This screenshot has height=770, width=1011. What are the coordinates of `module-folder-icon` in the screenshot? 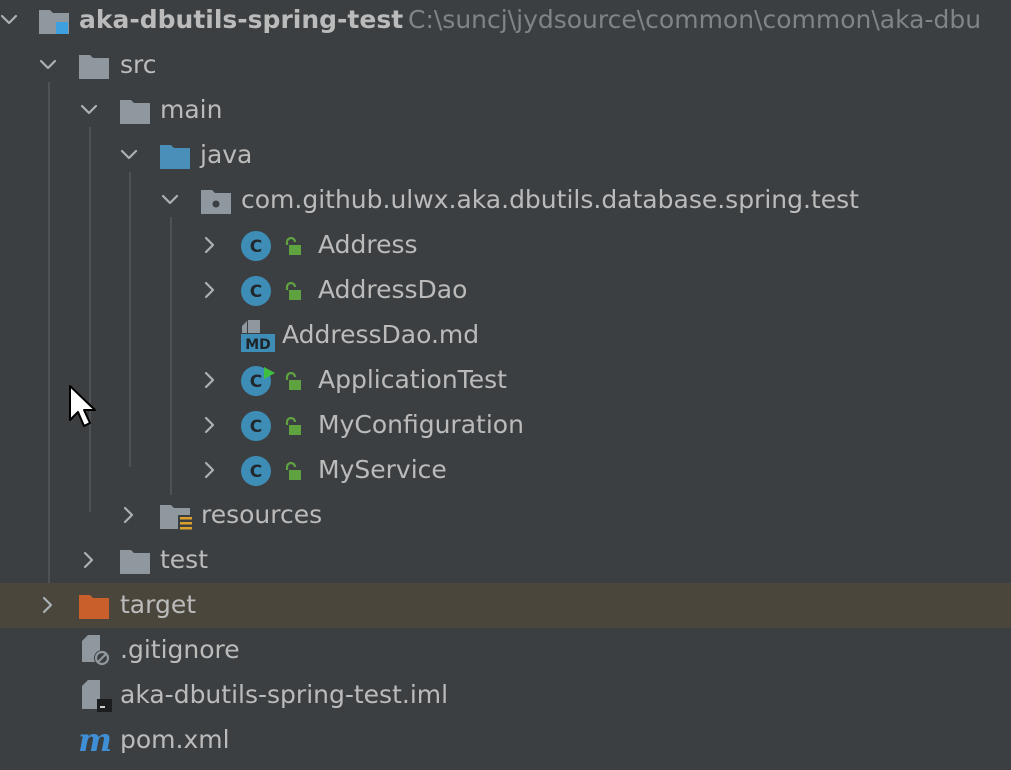 It's located at (54, 22).